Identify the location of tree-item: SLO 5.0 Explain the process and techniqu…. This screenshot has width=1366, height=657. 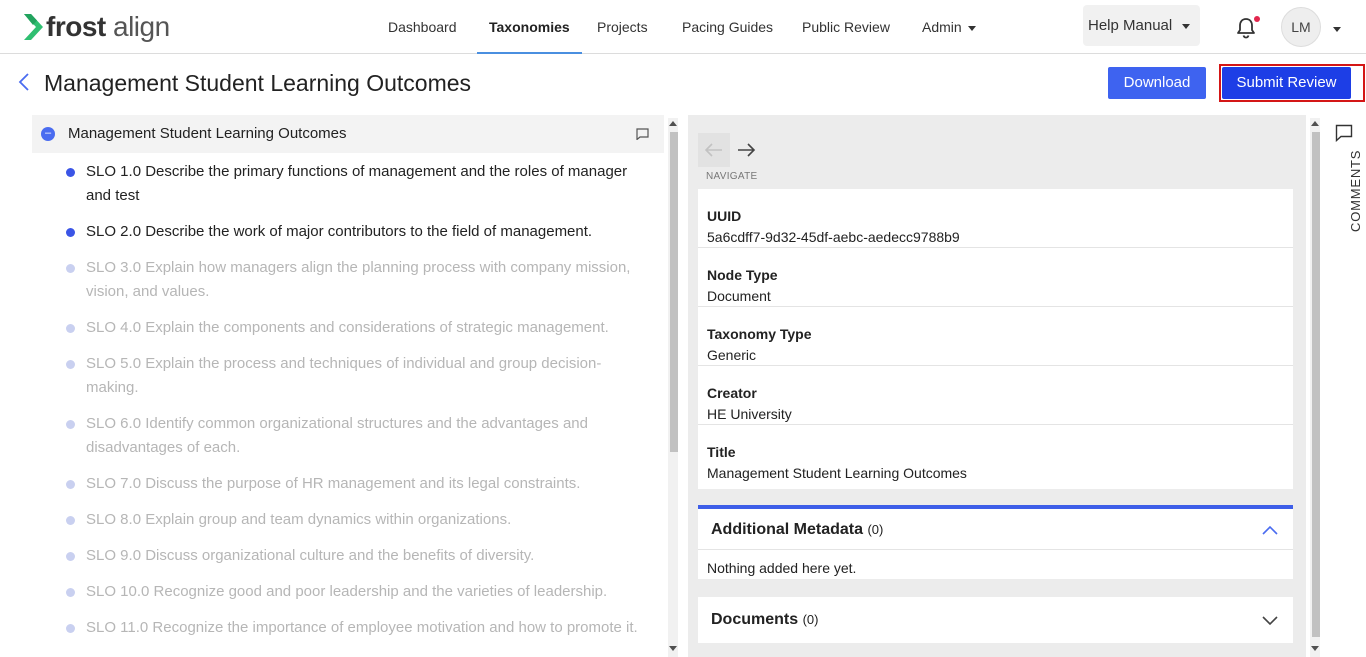
(356, 376).